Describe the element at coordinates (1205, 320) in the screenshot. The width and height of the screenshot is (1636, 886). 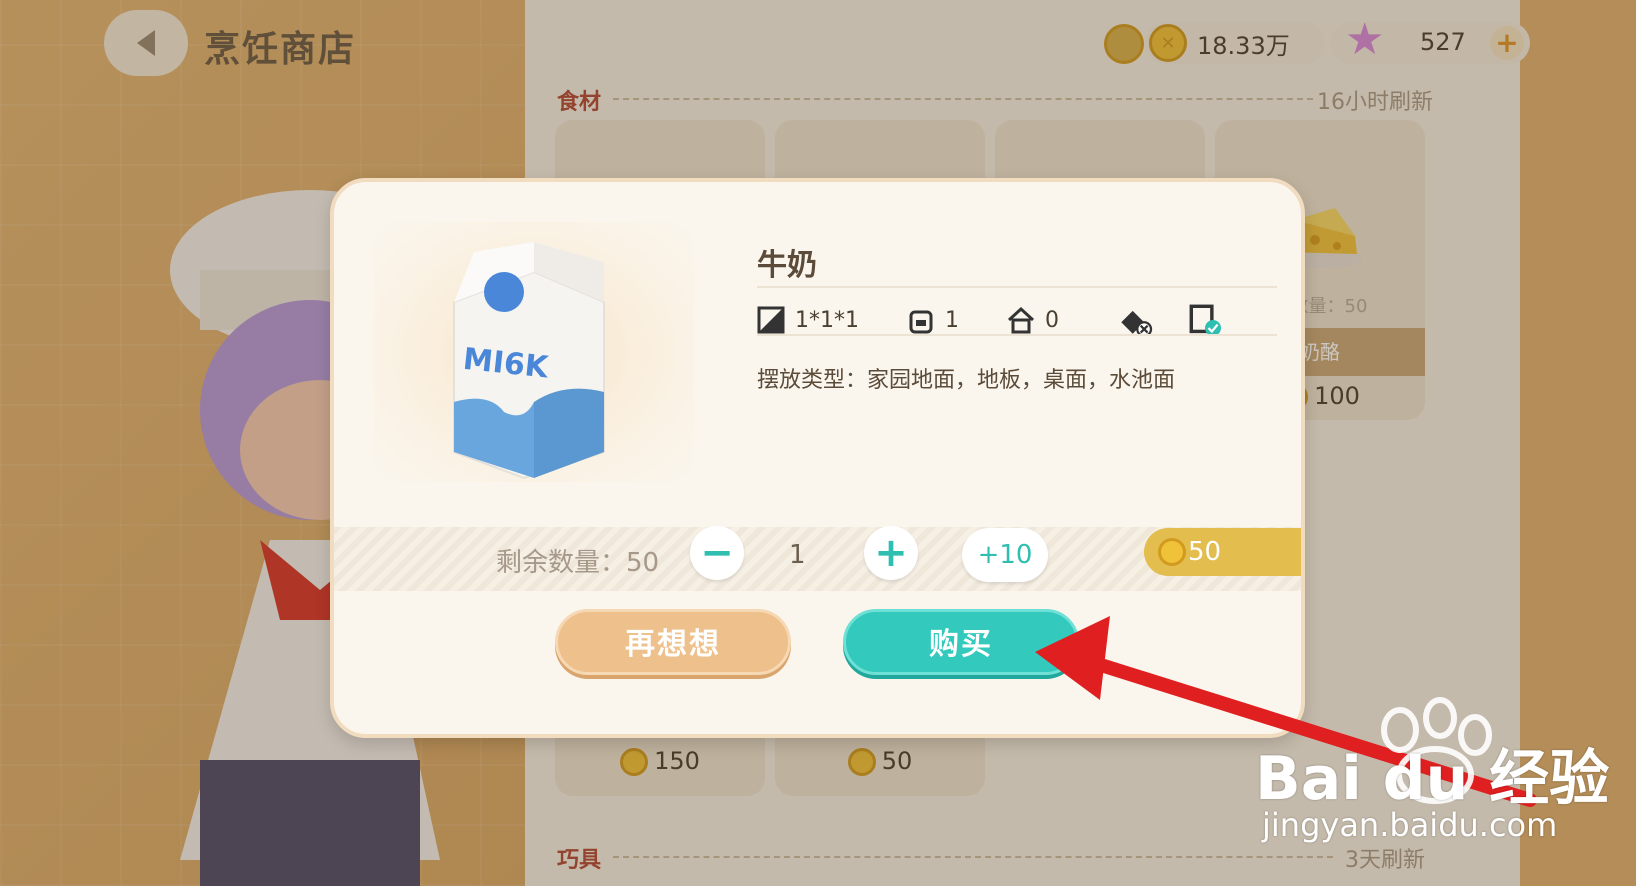
I see `collection-check-icon` at that location.